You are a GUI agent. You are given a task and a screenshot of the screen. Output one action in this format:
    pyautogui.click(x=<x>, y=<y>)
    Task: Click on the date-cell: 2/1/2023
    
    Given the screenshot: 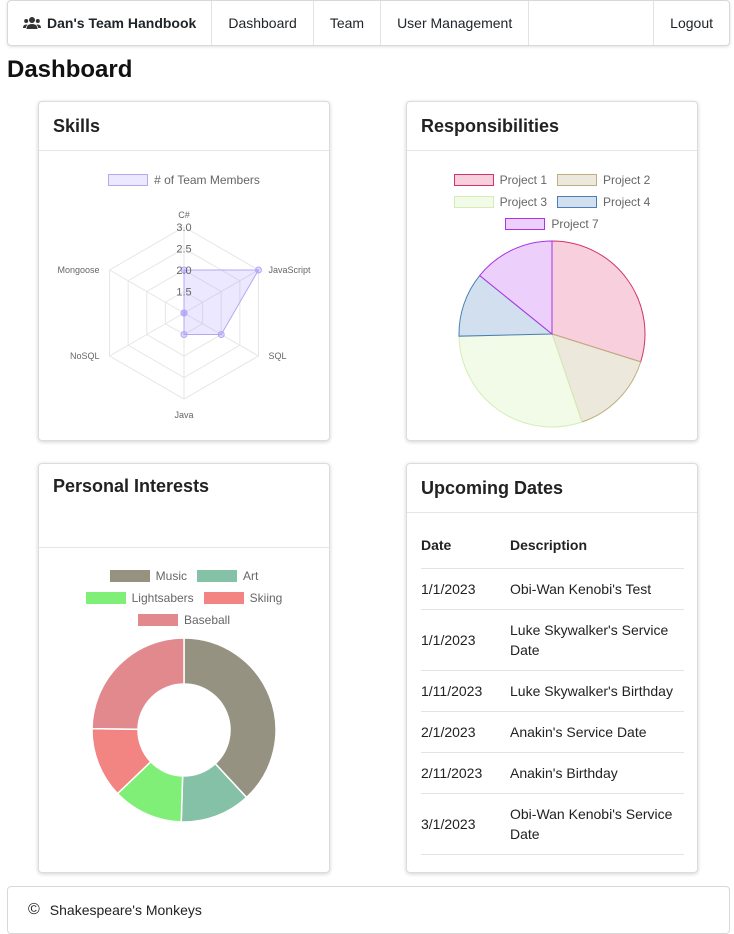 What is the action you would take?
    pyautogui.click(x=465, y=732)
    